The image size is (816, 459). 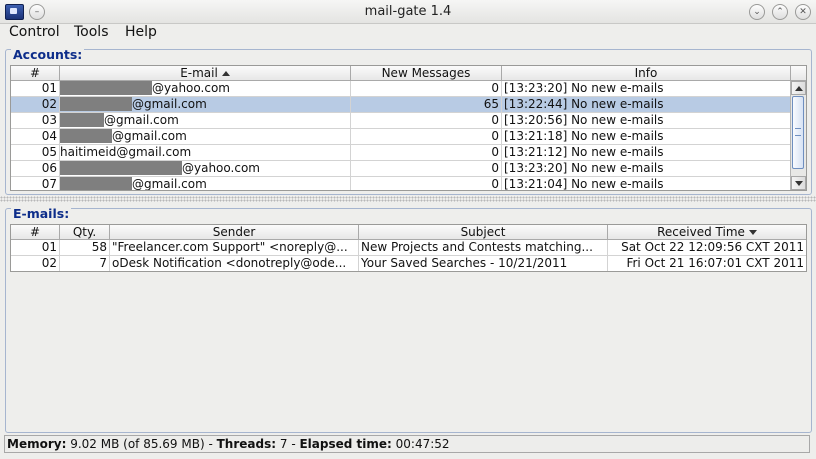 I want to click on account-row: 06 @yahoo.com 0 [13:23:20] No new e-mails, so click(x=408, y=169).